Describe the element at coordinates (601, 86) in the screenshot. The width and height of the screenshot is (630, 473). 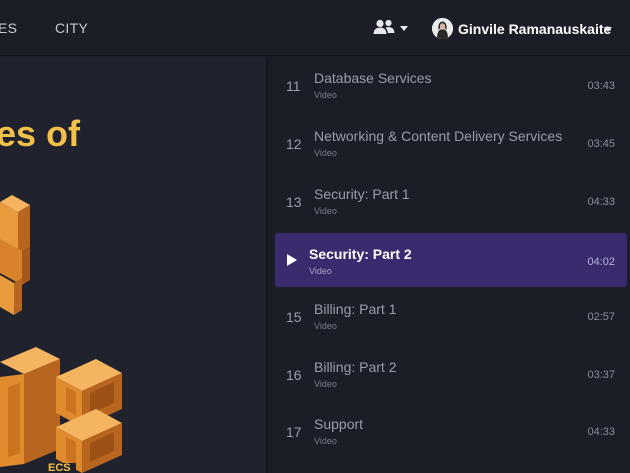
I see `lecture-duration: 03:43` at that location.